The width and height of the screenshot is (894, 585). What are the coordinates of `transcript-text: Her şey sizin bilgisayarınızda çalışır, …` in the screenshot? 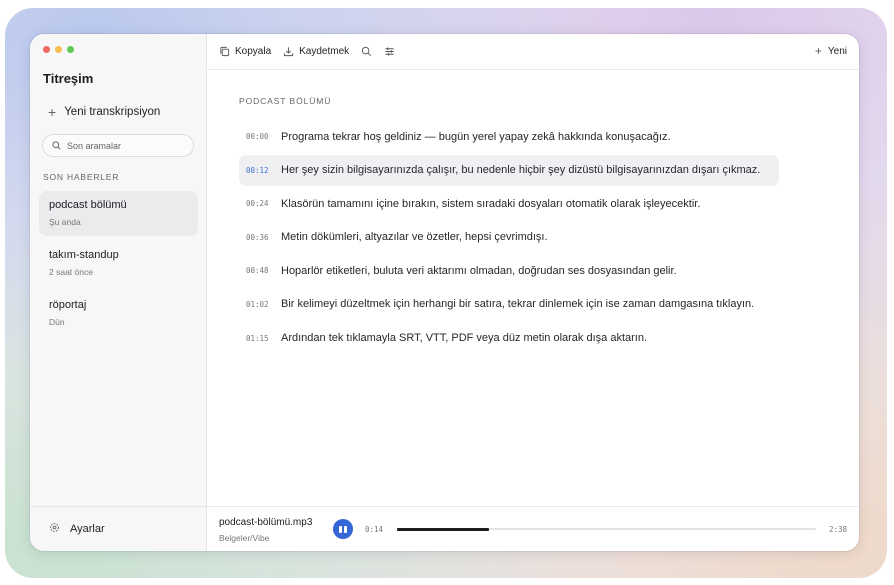 It's located at (520, 170).